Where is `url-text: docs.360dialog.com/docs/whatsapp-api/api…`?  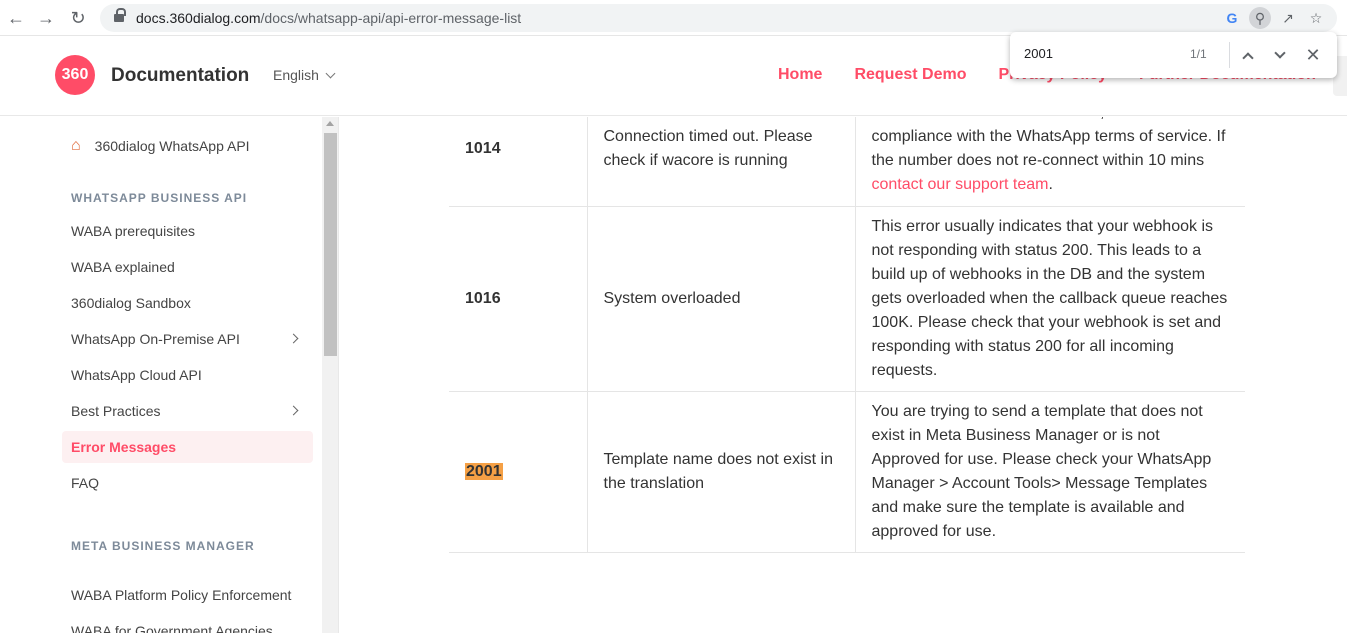 url-text: docs.360dialog.com/docs/whatsapp-api/api… is located at coordinates (328, 18).